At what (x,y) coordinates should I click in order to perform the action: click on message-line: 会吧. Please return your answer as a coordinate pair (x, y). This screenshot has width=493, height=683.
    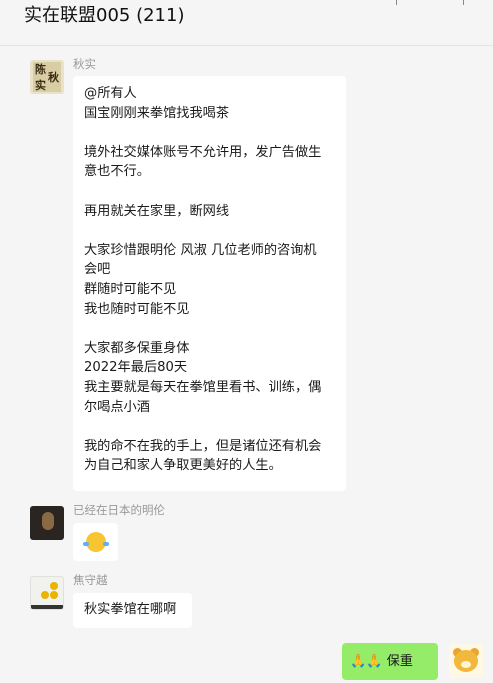
    Looking at the image, I should click on (97, 270).